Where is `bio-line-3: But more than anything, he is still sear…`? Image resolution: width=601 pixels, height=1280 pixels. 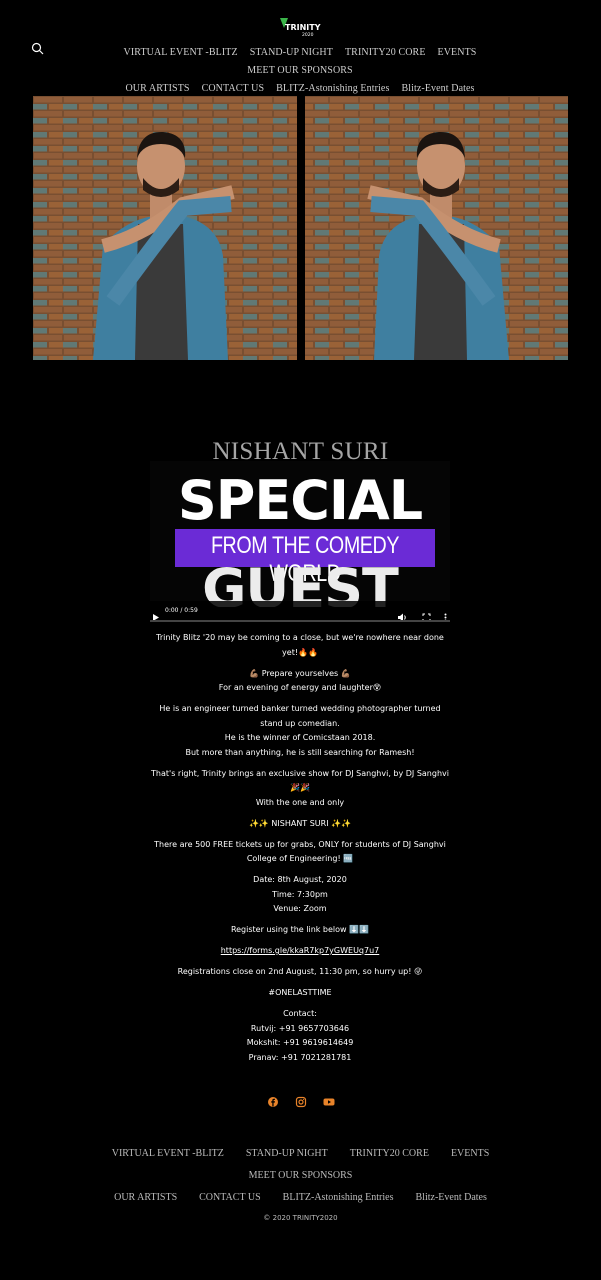 bio-line-3: But more than anything, he is still sear… is located at coordinates (300, 752).